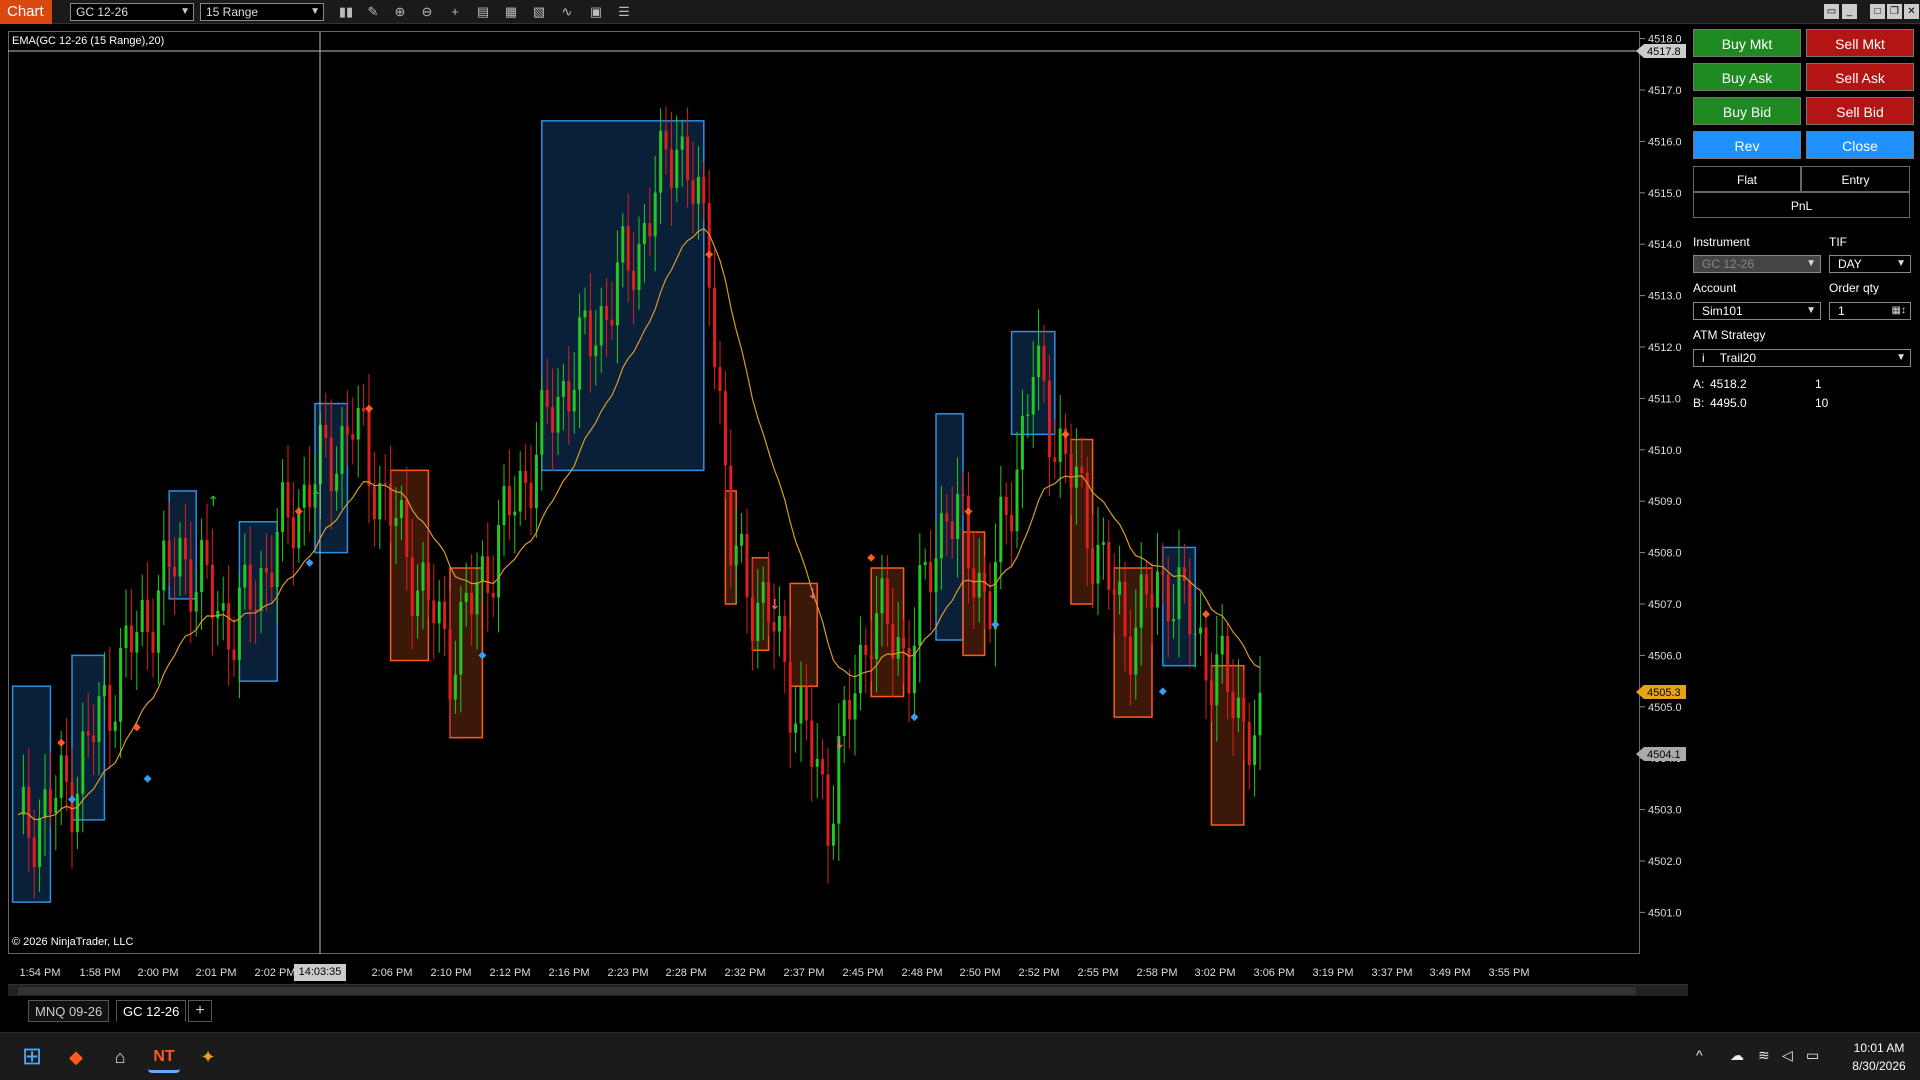 This screenshot has height=1080, width=1920. What do you see at coordinates (1665, 811) in the screenshot?
I see `price-tick-label: 4503.0` at bounding box center [1665, 811].